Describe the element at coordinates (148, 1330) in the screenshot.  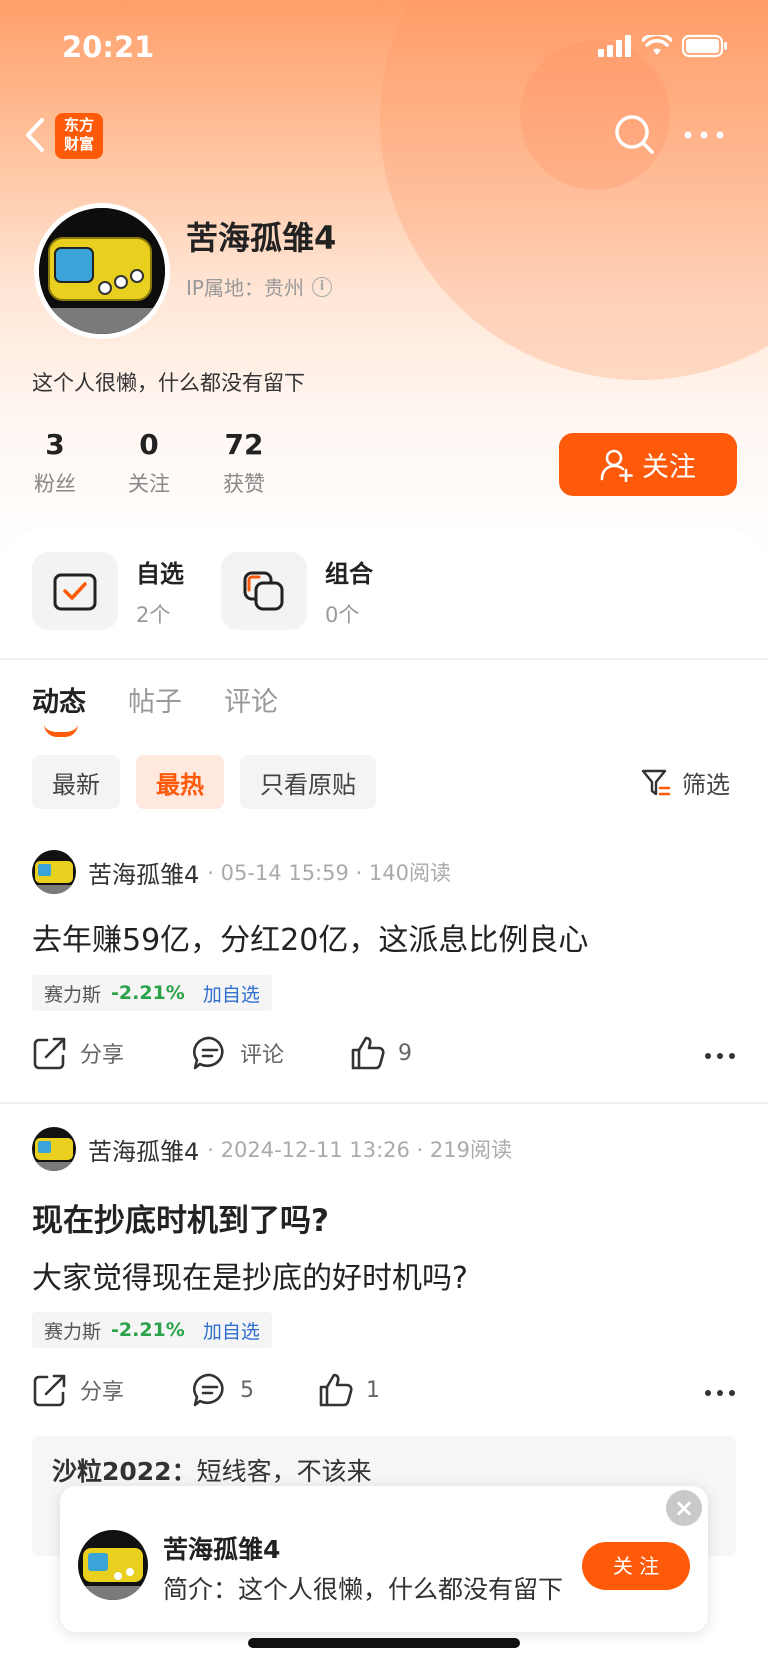
I see `stock-change: -2.21%` at that location.